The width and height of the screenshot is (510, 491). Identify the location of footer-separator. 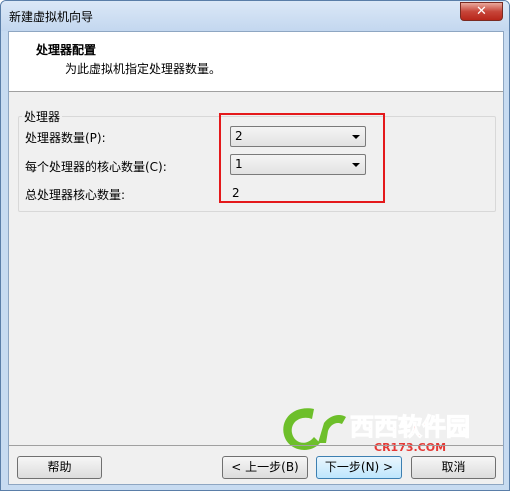
(256, 445).